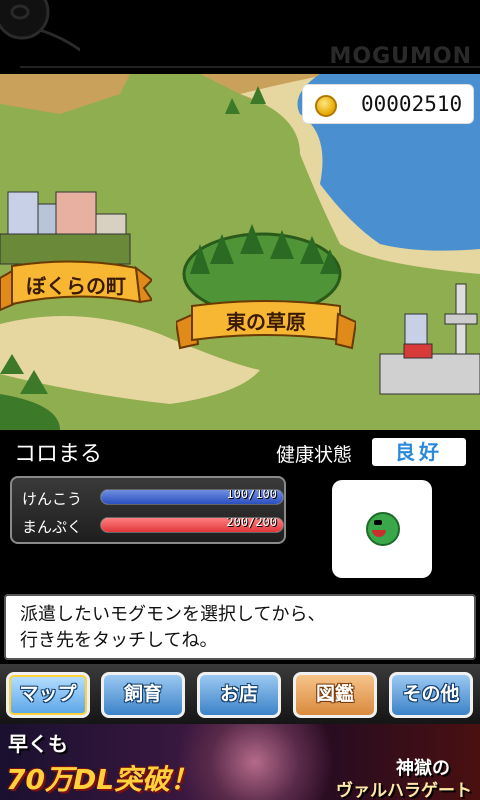 The width and height of the screenshot is (480, 800). What do you see at coordinates (192, 497) in the screenshot?
I see `health-bar: 100/100` at bounding box center [192, 497].